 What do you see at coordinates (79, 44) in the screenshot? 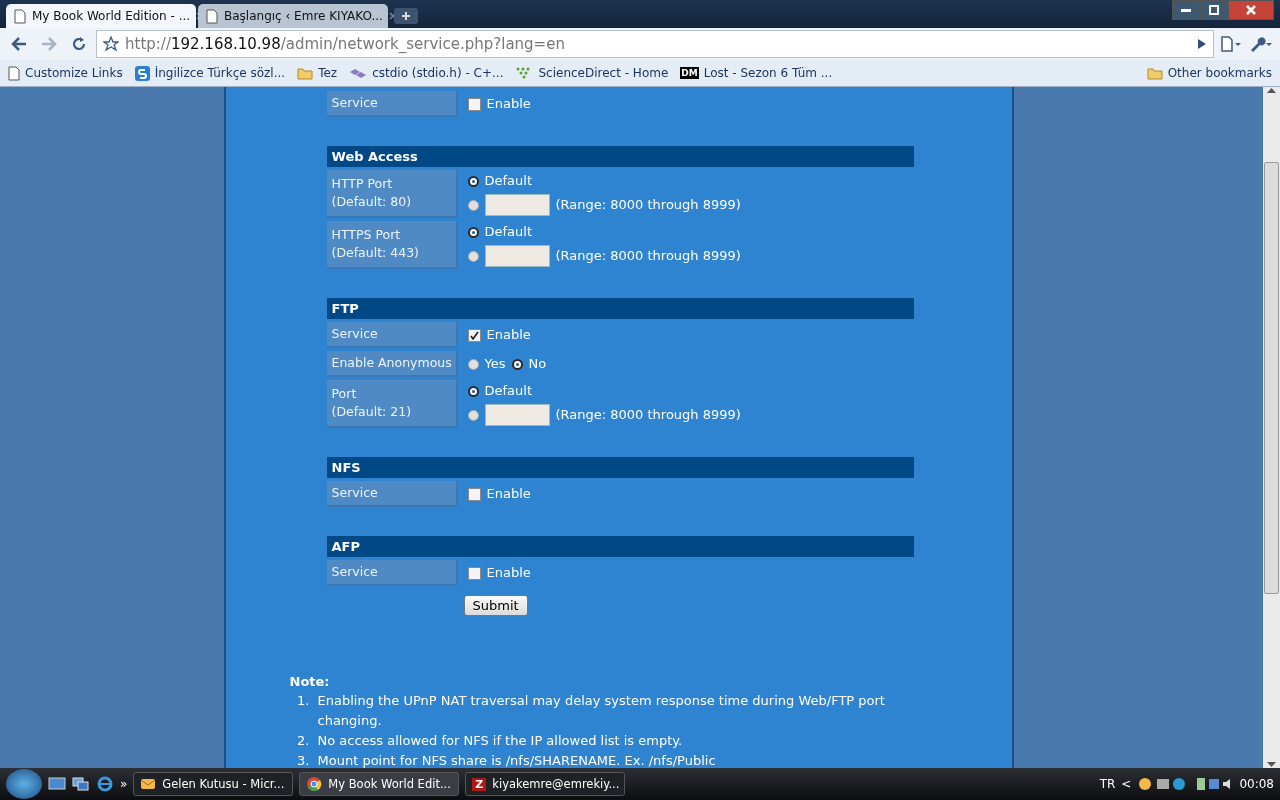
I see `reload-icon` at bounding box center [79, 44].